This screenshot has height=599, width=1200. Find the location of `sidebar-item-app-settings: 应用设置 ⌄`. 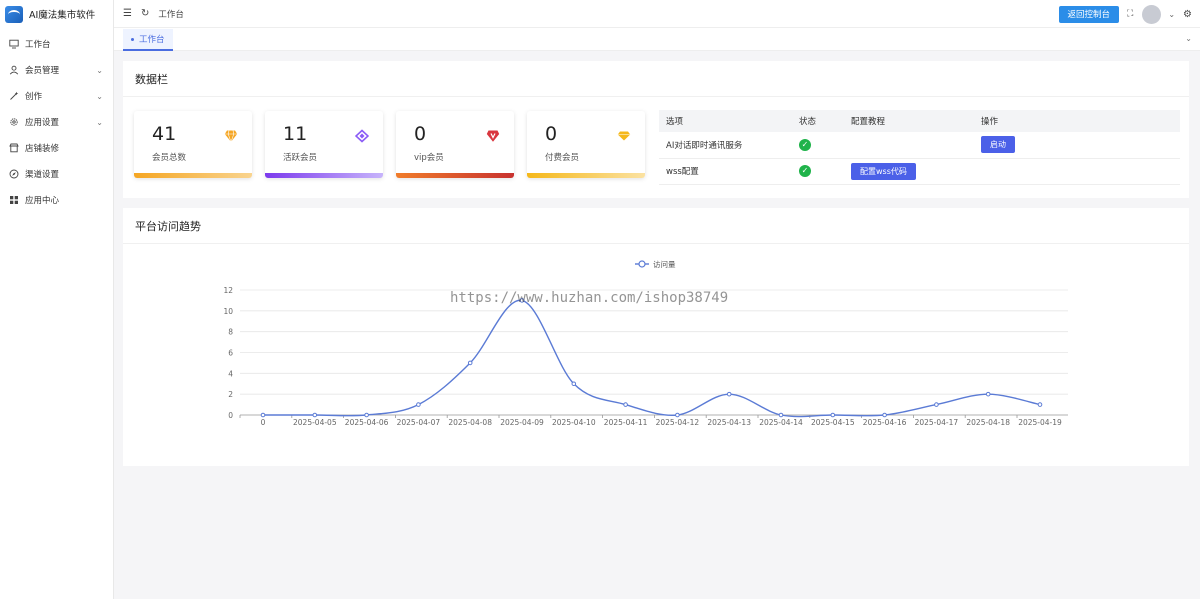

sidebar-item-app-settings: 应用设置 ⌄ is located at coordinates (56, 122).